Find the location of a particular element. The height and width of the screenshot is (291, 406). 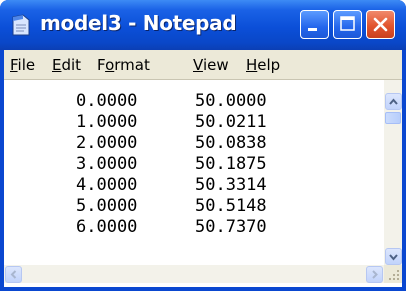

window-frame-bottom is located at coordinates (203, 289).